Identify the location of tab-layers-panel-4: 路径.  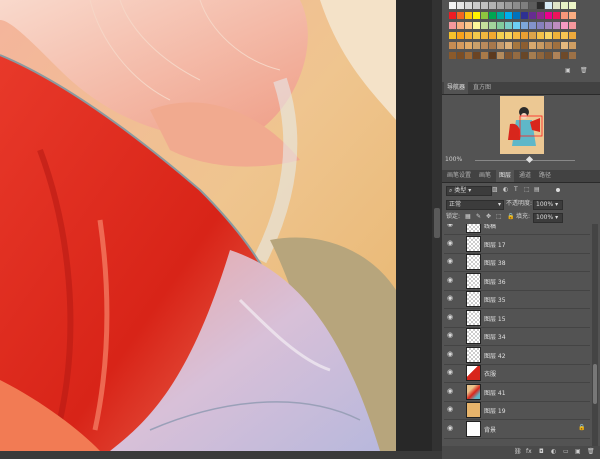
(545, 176).